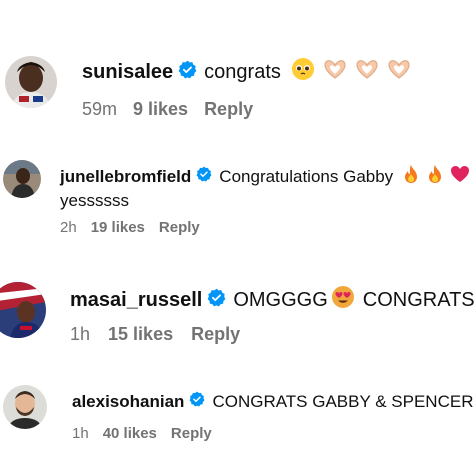 The width and height of the screenshot is (474, 474). What do you see at coordinates (94, 200) in the screenshot?
I see `comment-text-continued: yessssss` at bounding box center [94, 200].